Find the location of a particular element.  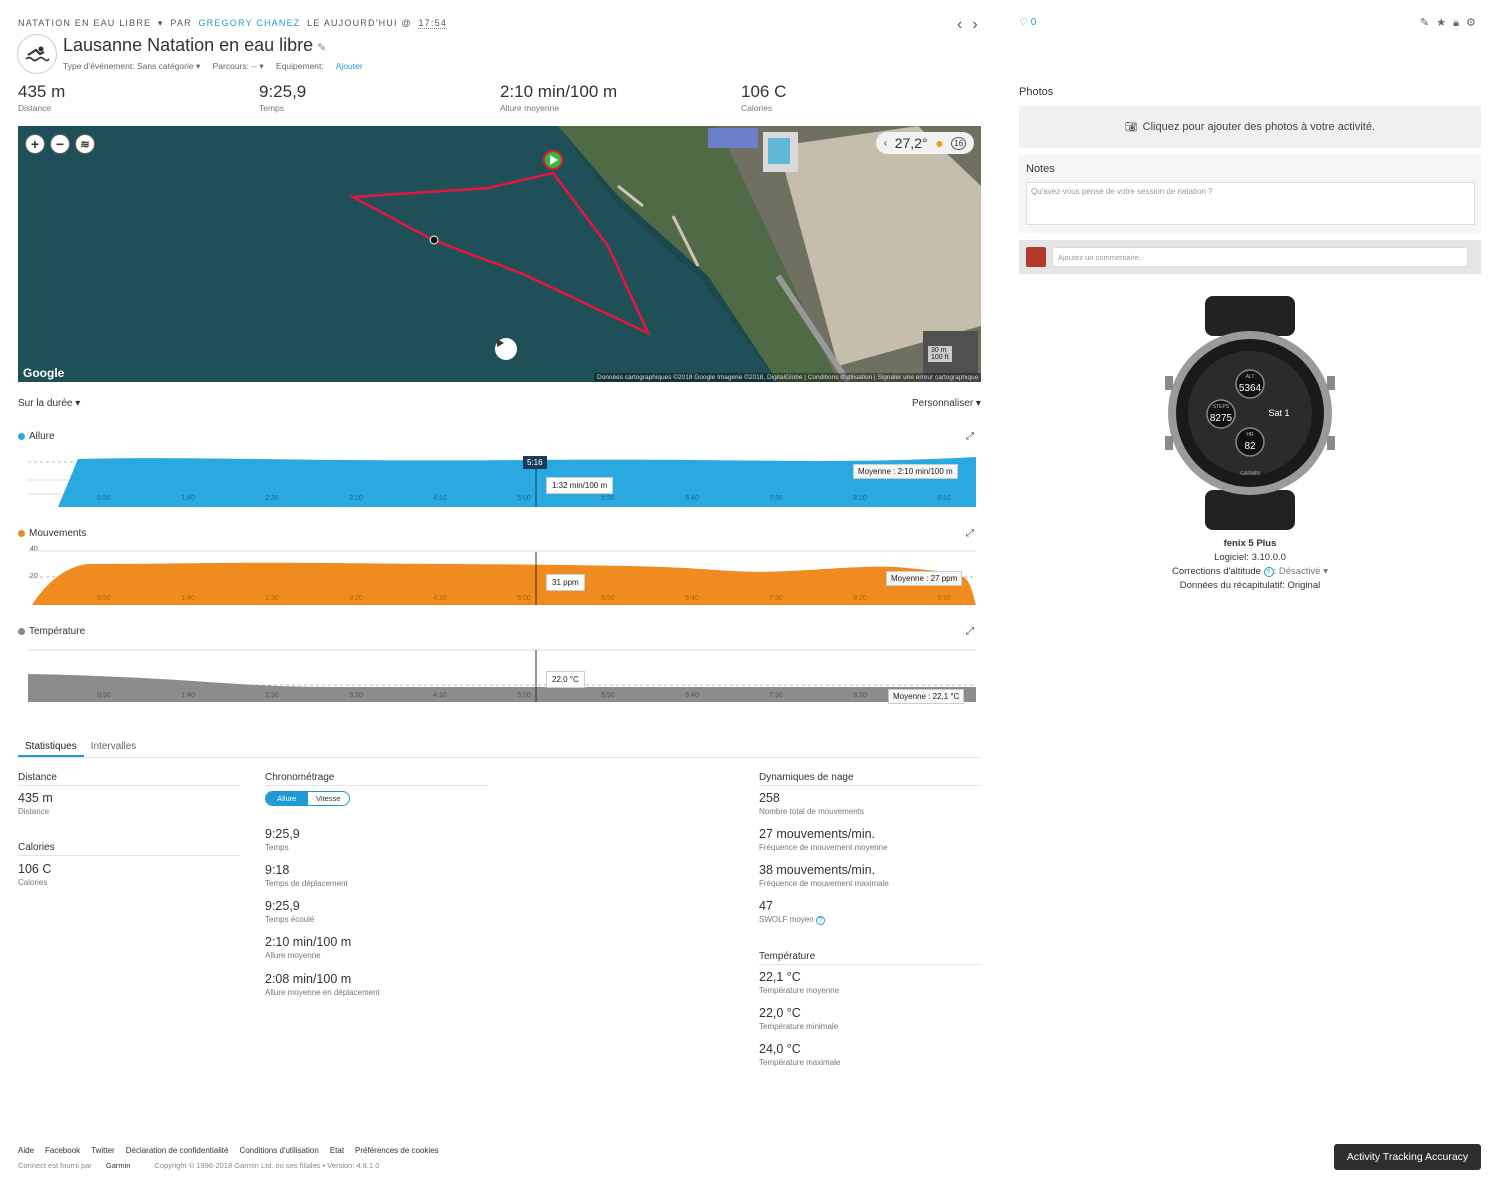

calories-heading: Calories is located at coordinates (129, 849).